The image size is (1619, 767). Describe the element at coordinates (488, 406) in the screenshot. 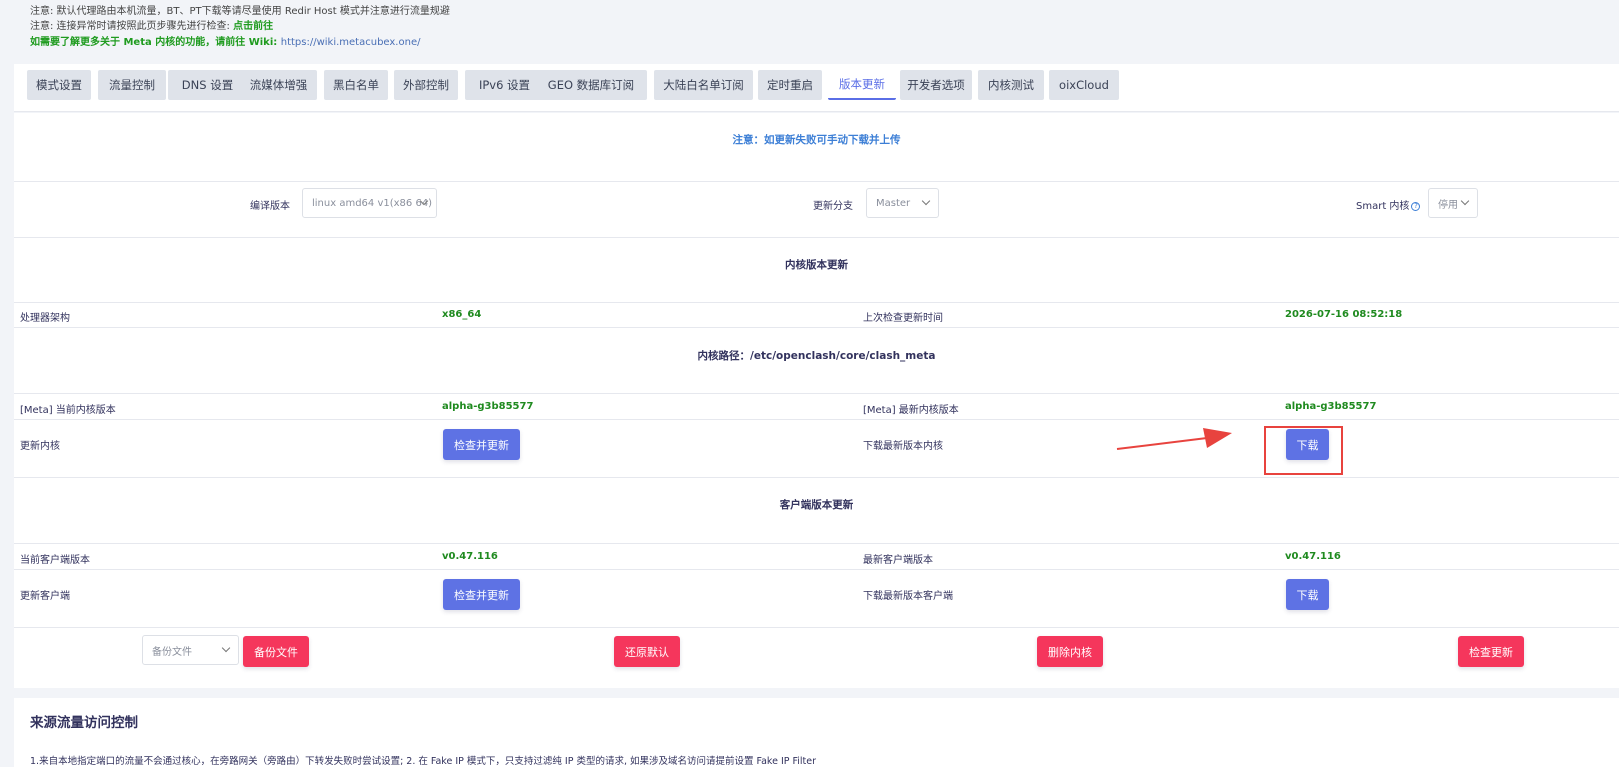

I see `current-core-value: alpha-g3b85577` at that location.